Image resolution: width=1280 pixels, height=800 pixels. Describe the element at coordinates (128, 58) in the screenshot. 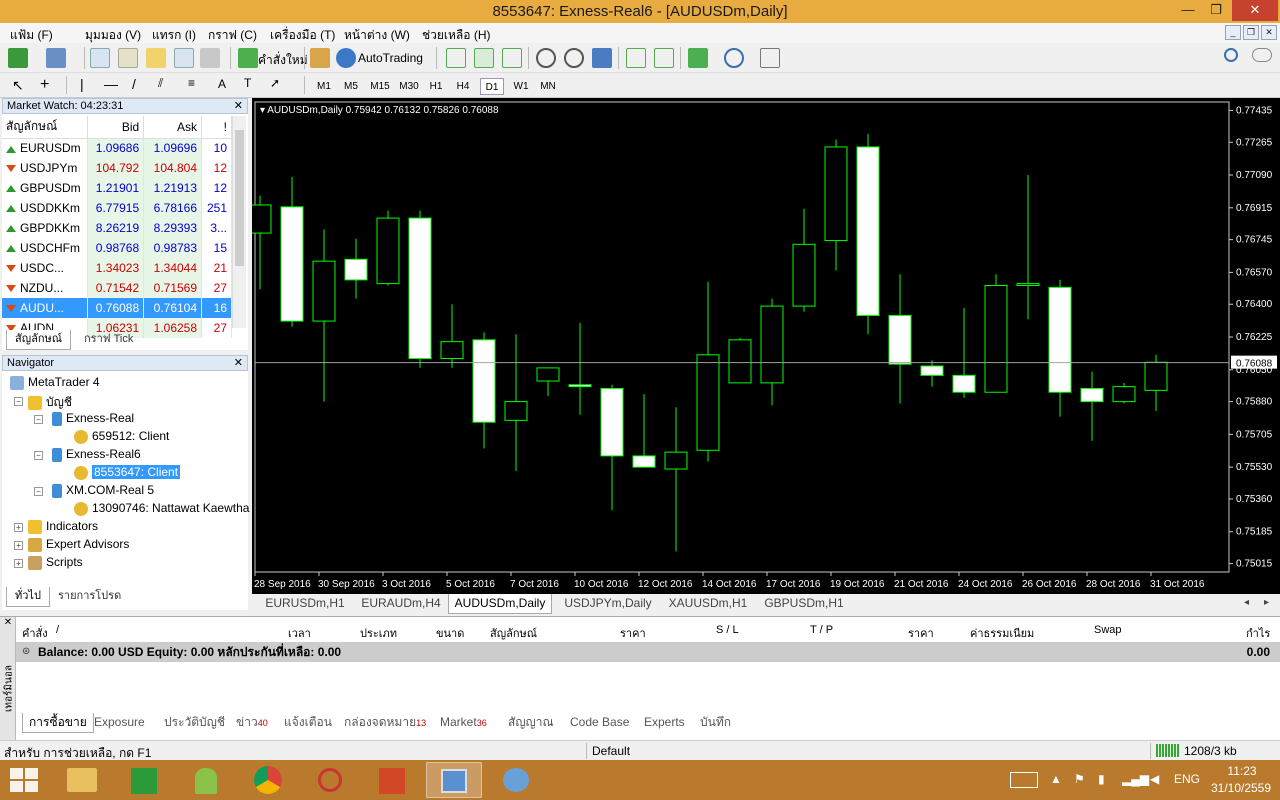

I see `data-window-icon` at that location.